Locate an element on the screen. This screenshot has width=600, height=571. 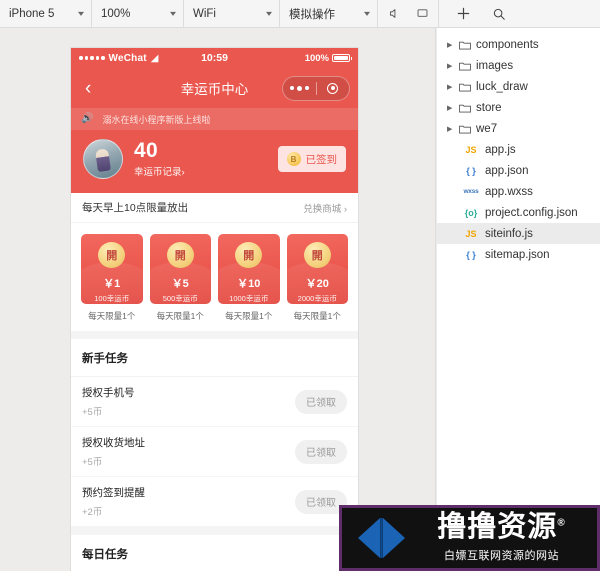
simulate-select: 模拟操作 ▾ is located at coordinates (329, 13).